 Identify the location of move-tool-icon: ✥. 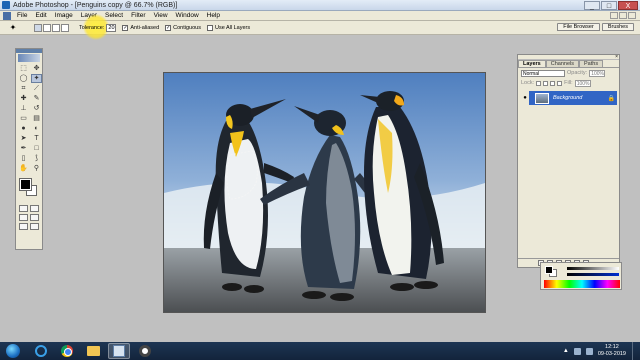
(36, 68).